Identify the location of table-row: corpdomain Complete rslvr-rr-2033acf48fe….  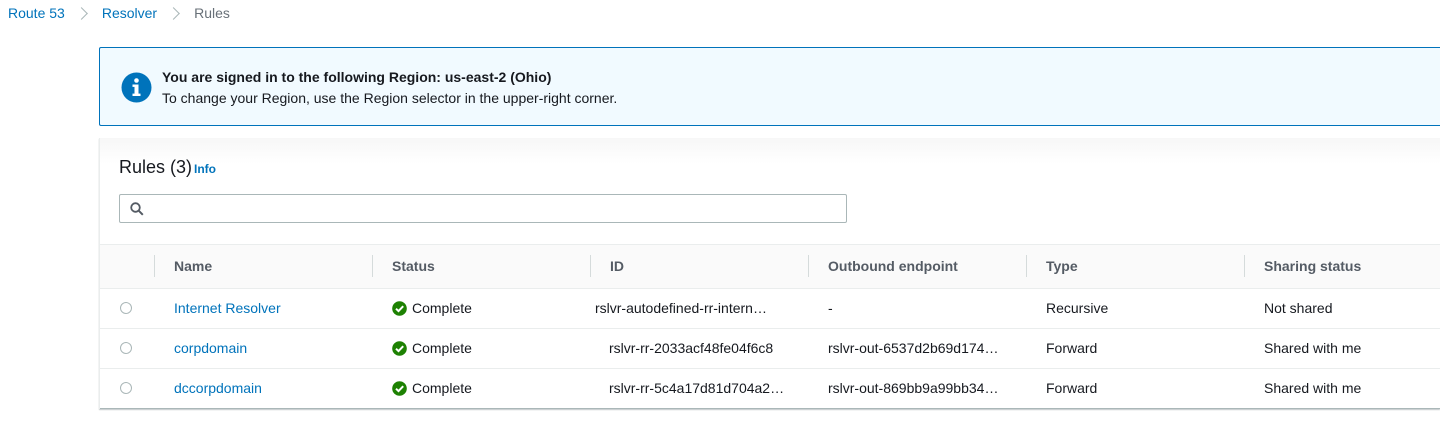
(770, 349).